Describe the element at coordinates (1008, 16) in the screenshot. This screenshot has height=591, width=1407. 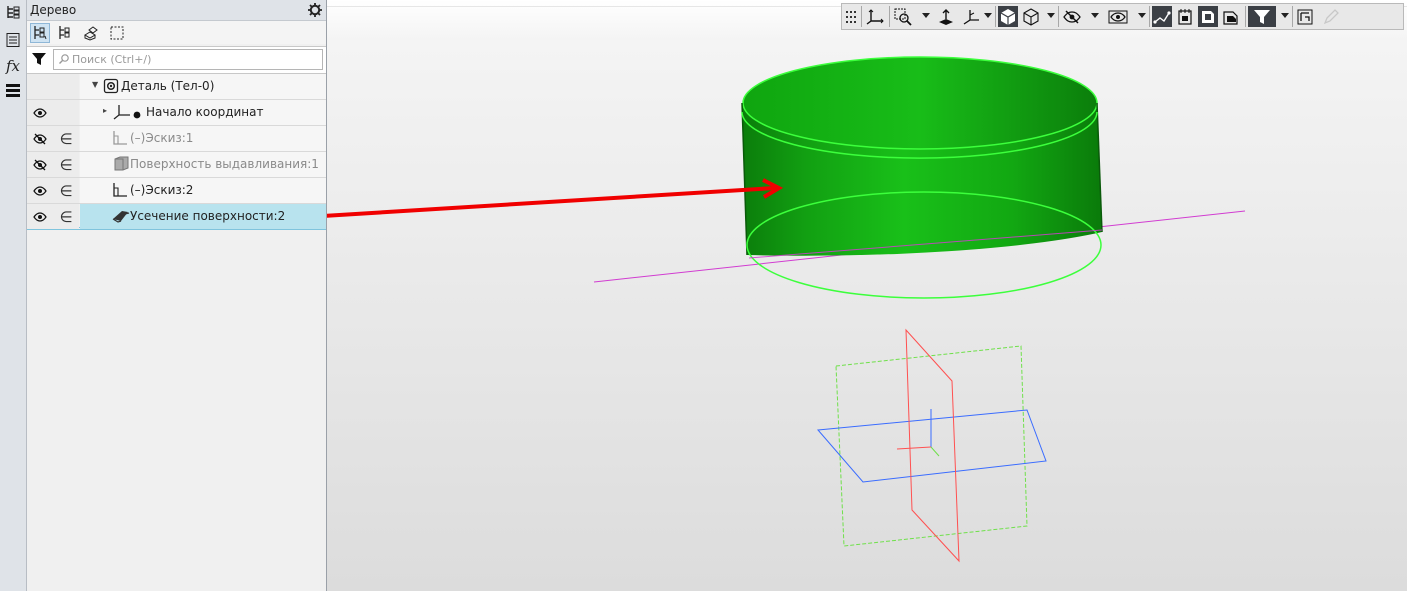
I see `shaded-icon` at that location.